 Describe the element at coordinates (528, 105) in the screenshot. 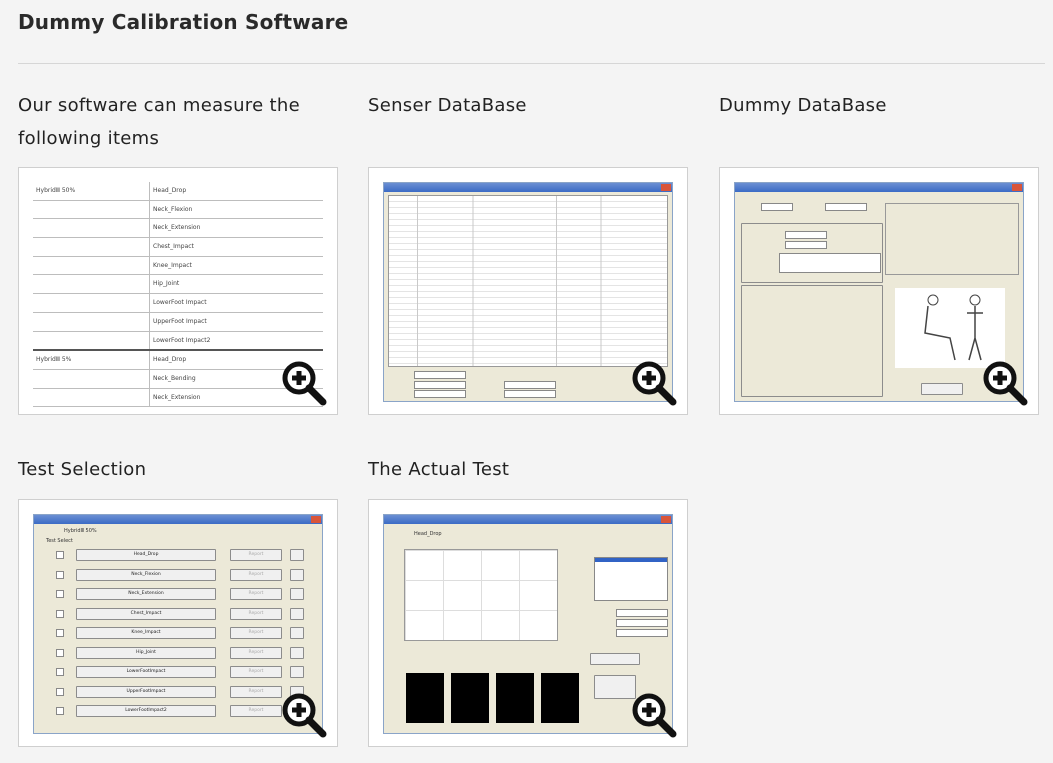

I see `gallery-item-senser: Senser DataBase` at that location.